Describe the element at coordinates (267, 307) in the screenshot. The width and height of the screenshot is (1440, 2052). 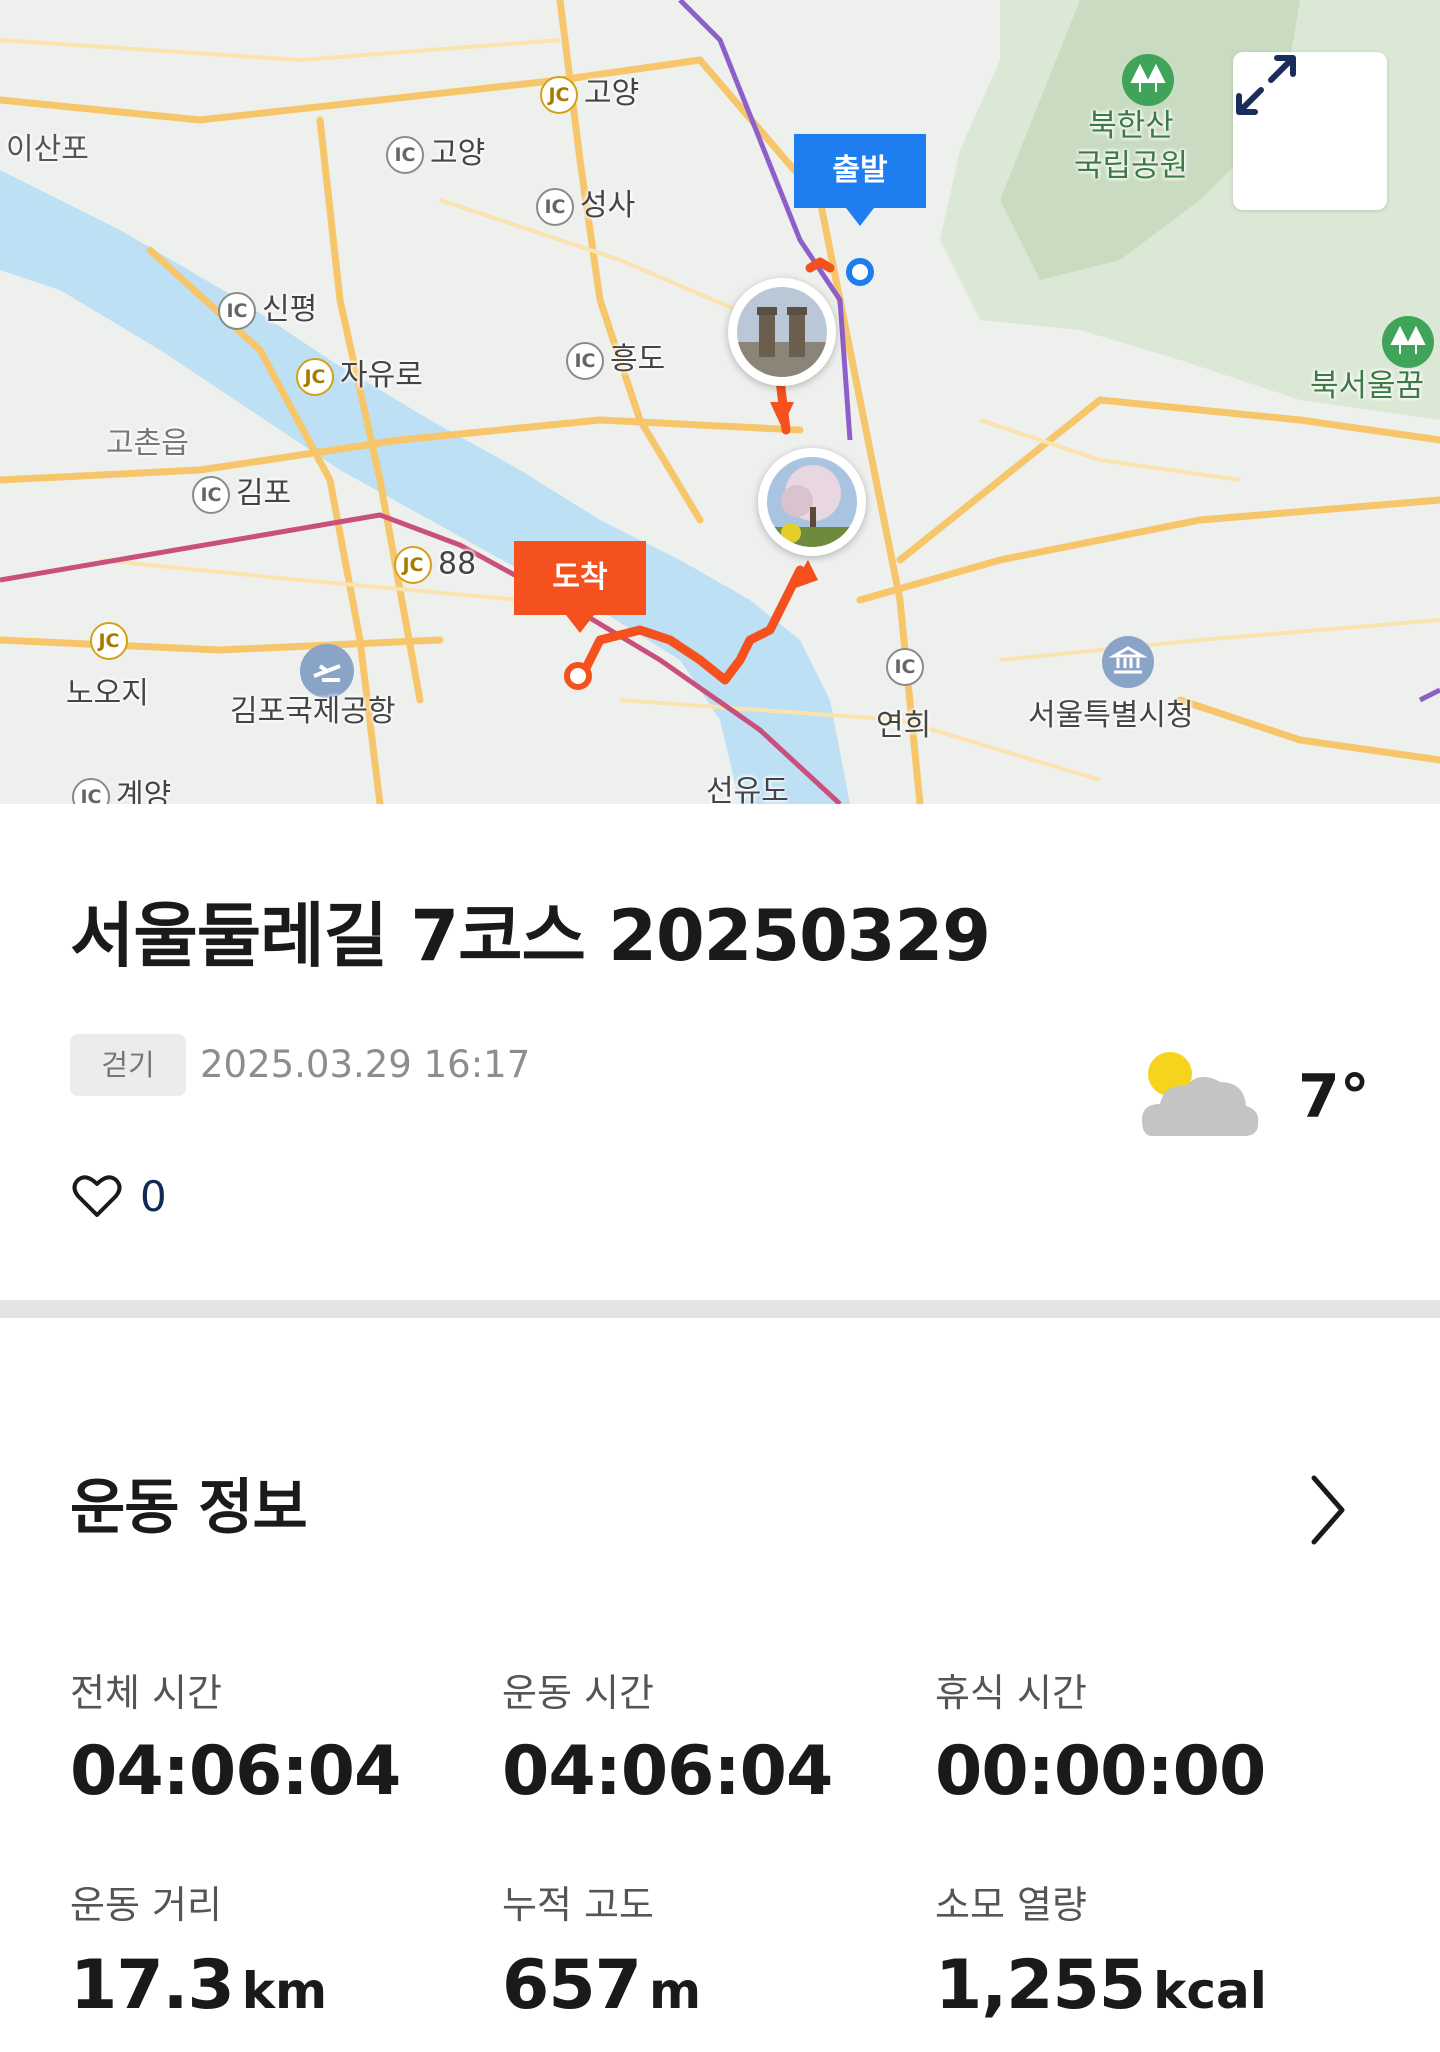
I see `map-label-sinpyeong: IC 신평` at that location.